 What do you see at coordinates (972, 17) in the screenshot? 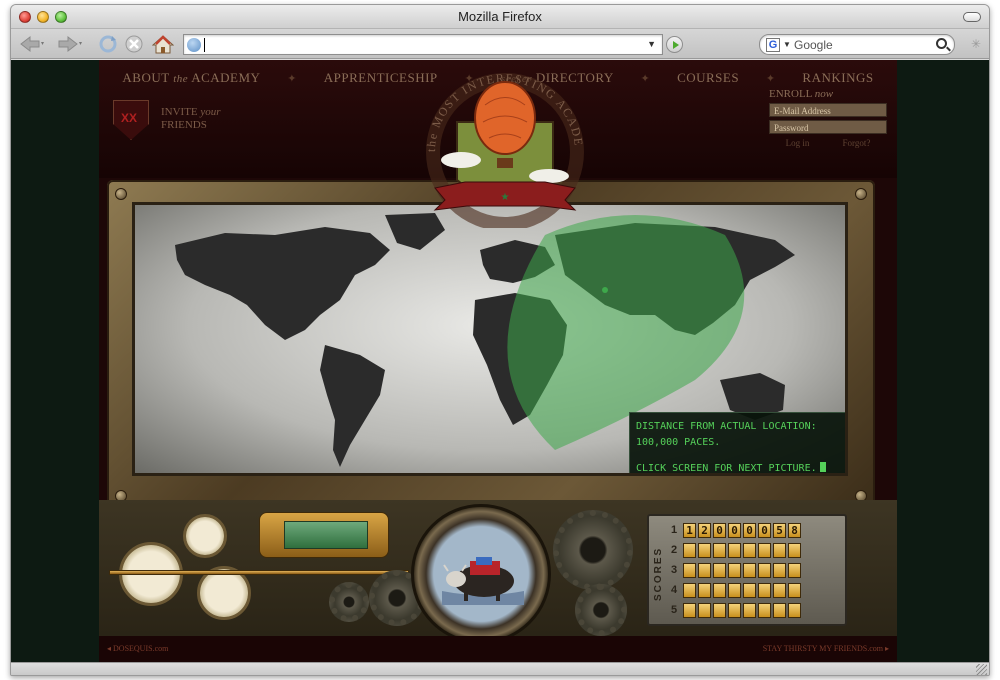
I see `toolbar-toggle-button` at bounding box center [972, 17].